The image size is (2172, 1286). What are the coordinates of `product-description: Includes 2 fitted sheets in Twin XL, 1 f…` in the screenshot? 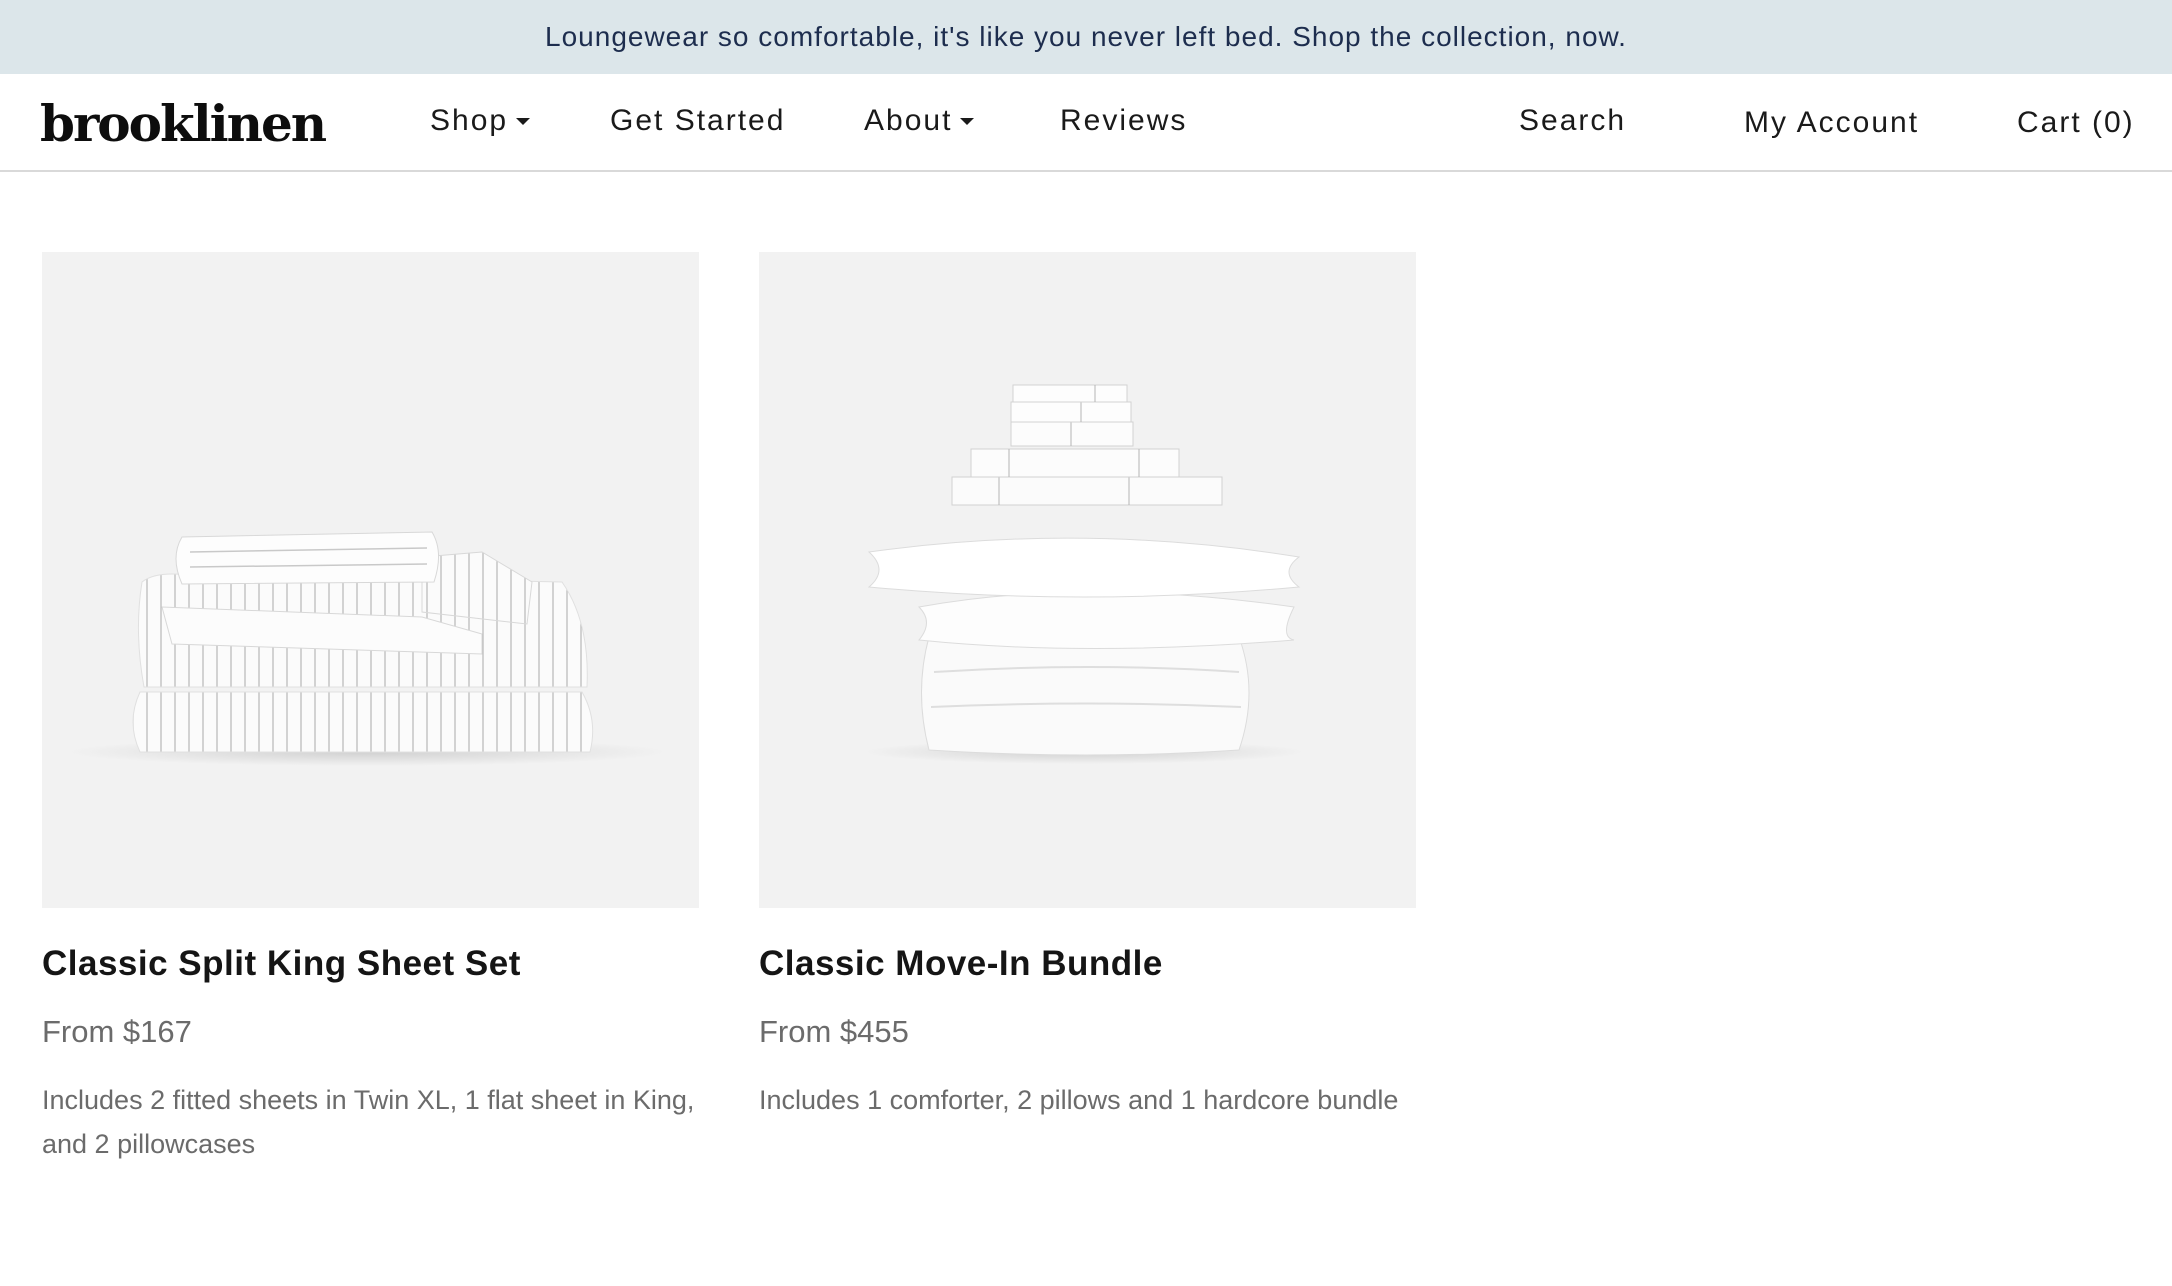 It's located at (368, 1122).